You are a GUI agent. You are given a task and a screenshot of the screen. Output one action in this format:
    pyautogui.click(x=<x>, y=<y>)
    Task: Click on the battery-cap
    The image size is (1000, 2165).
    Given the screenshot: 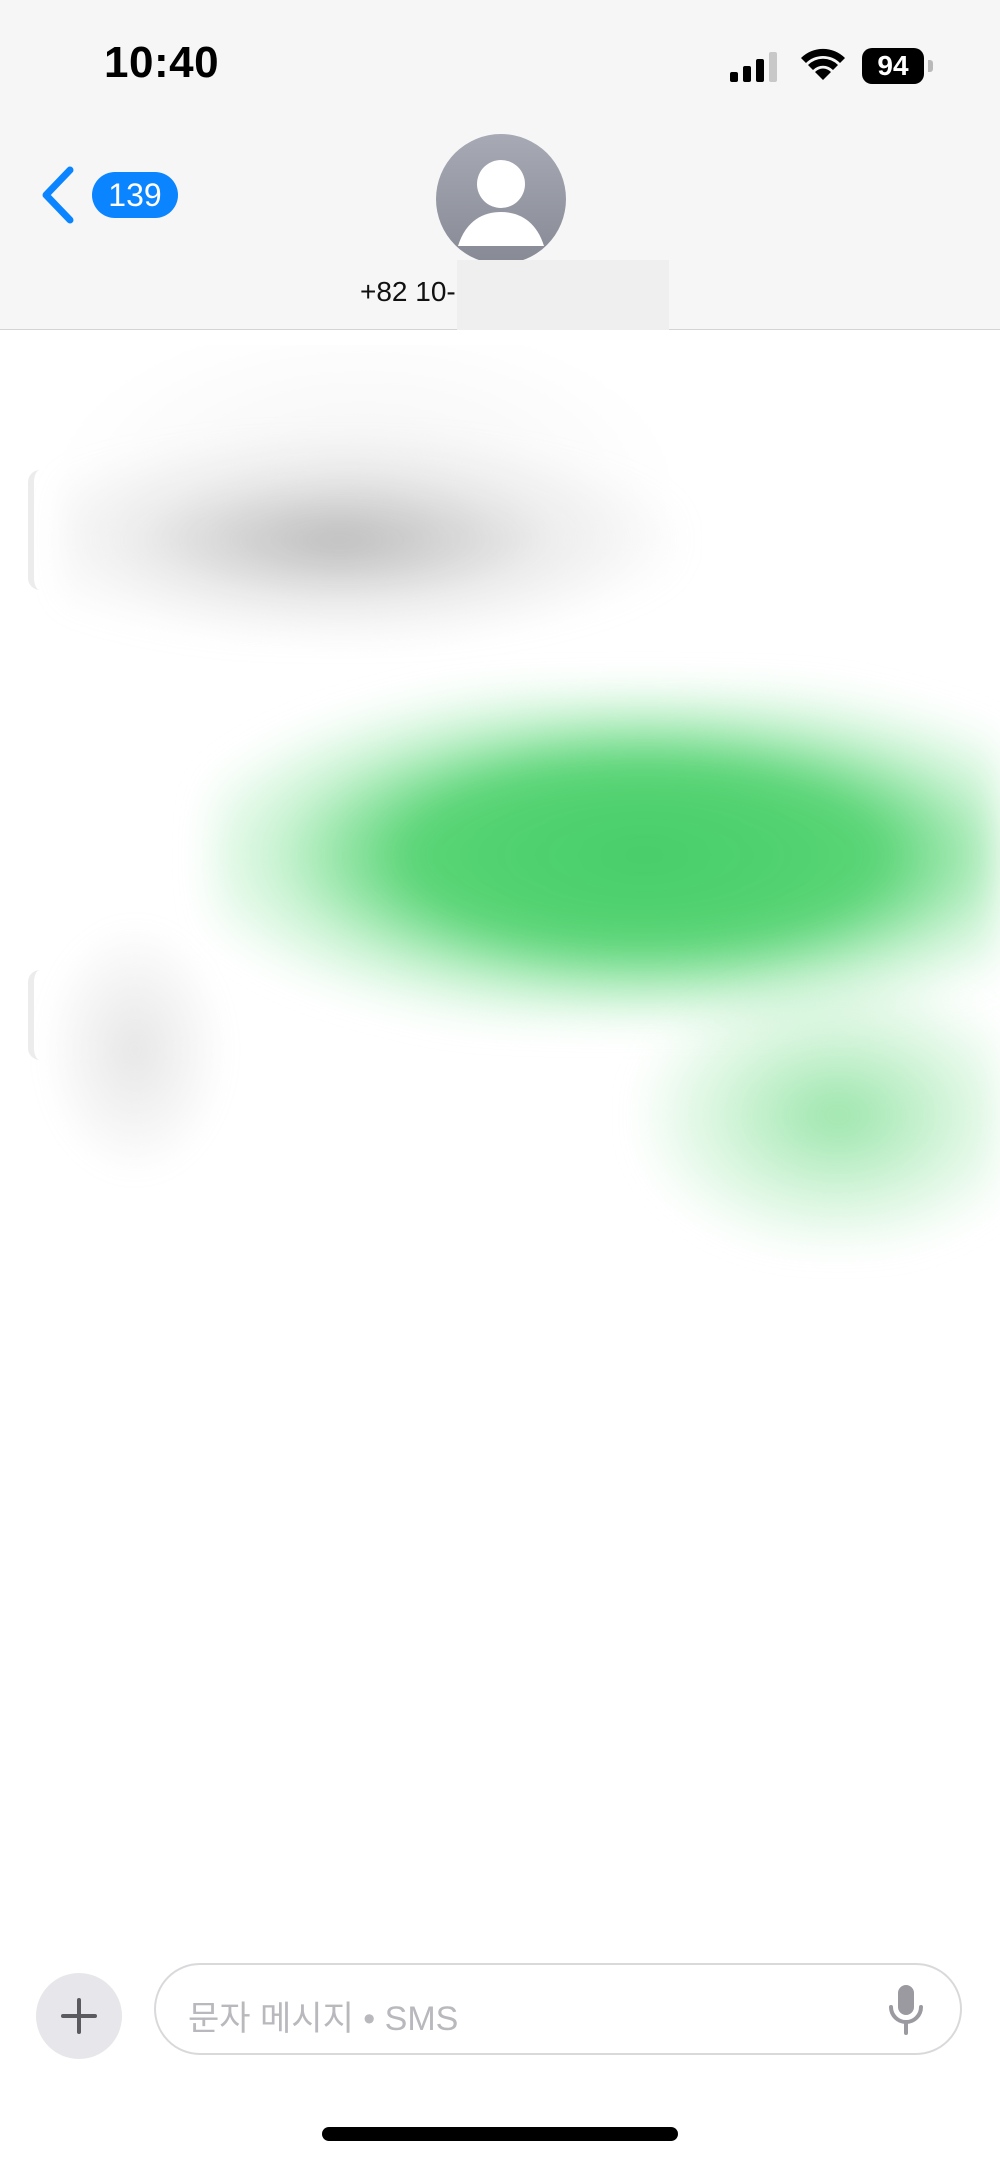 What is the action you would take?
    pyautogui.click(x=930, y=66)
    